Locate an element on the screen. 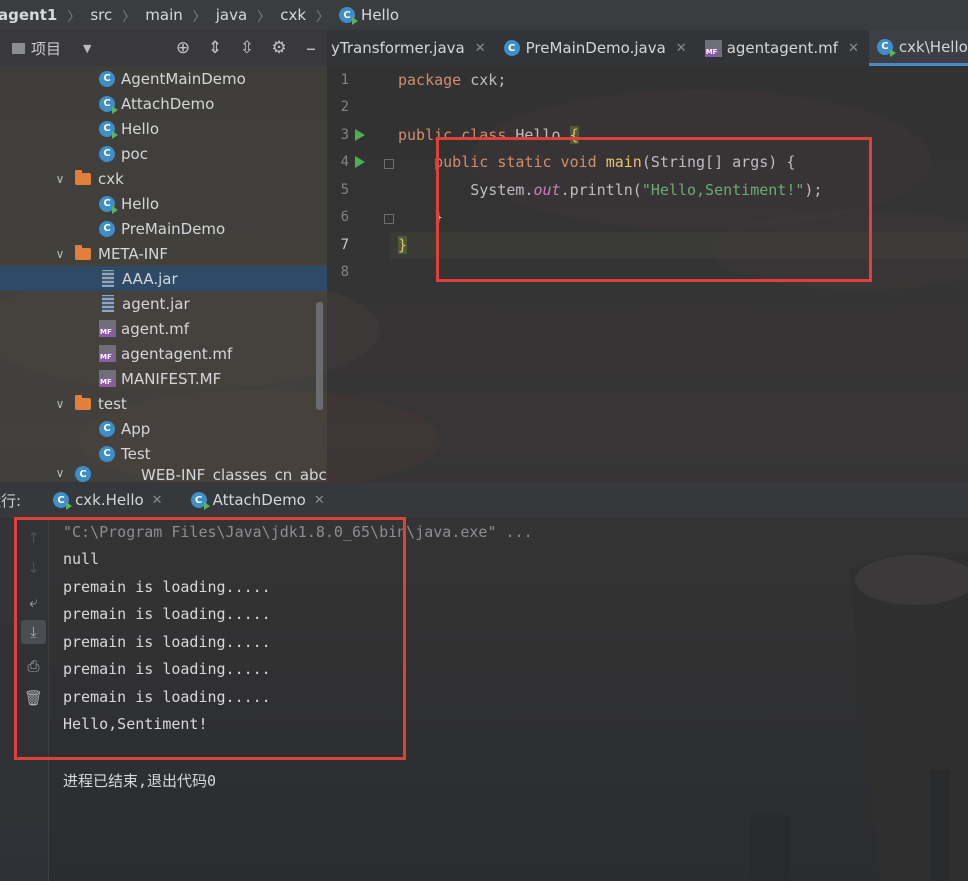 Image resolution: width=968 pixels, height=881 pixels. console-exit-line: 进程已结束,退出代码0 is located at coordinates (140, 781).